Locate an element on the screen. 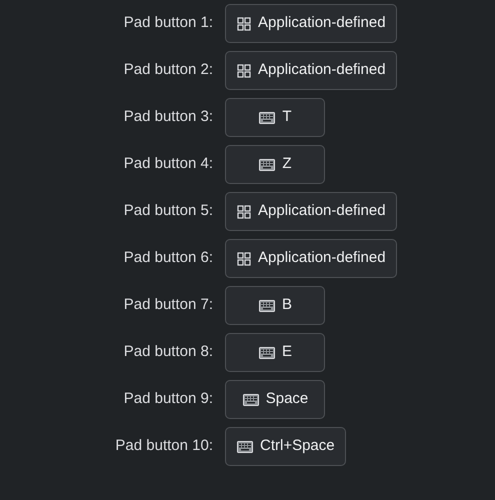  pad-button-label: Pad button 10: is located at coordinates (164, 446).